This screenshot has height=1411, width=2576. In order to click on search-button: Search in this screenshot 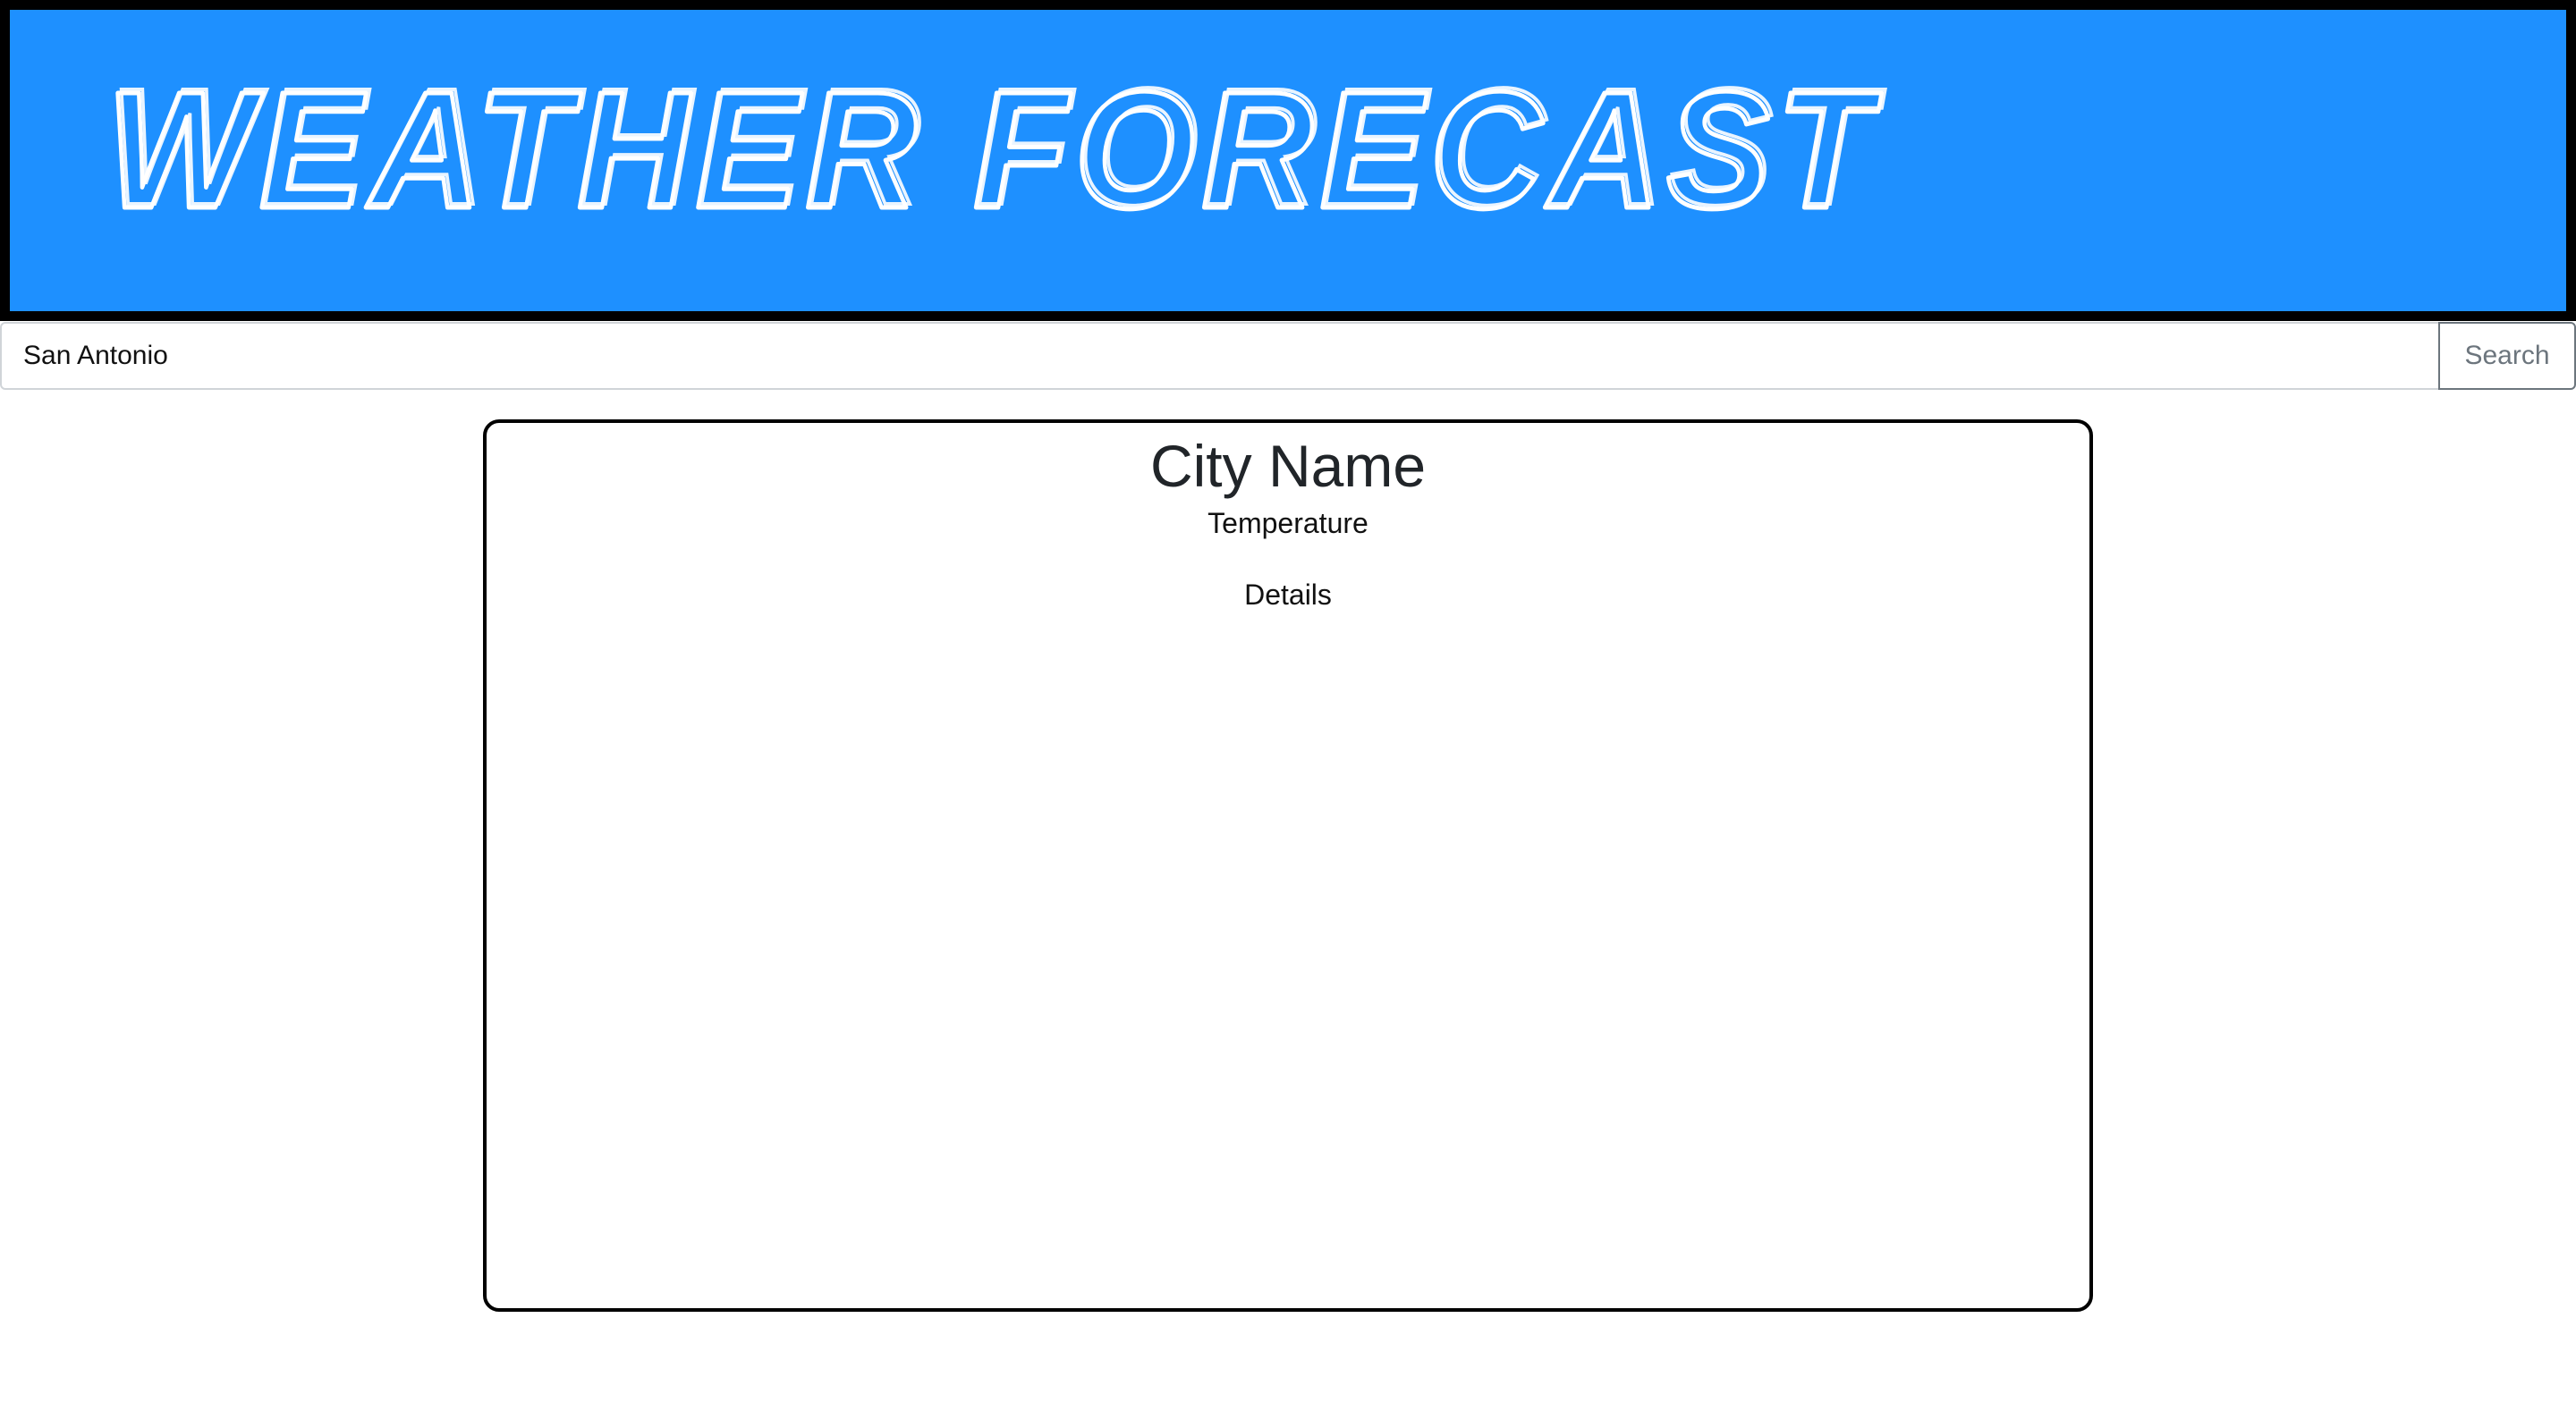, I will do `click(2507, 356)`.